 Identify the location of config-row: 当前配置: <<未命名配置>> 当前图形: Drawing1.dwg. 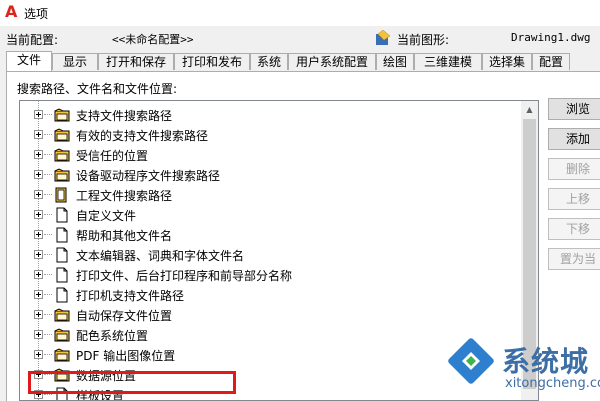
(300, 39).